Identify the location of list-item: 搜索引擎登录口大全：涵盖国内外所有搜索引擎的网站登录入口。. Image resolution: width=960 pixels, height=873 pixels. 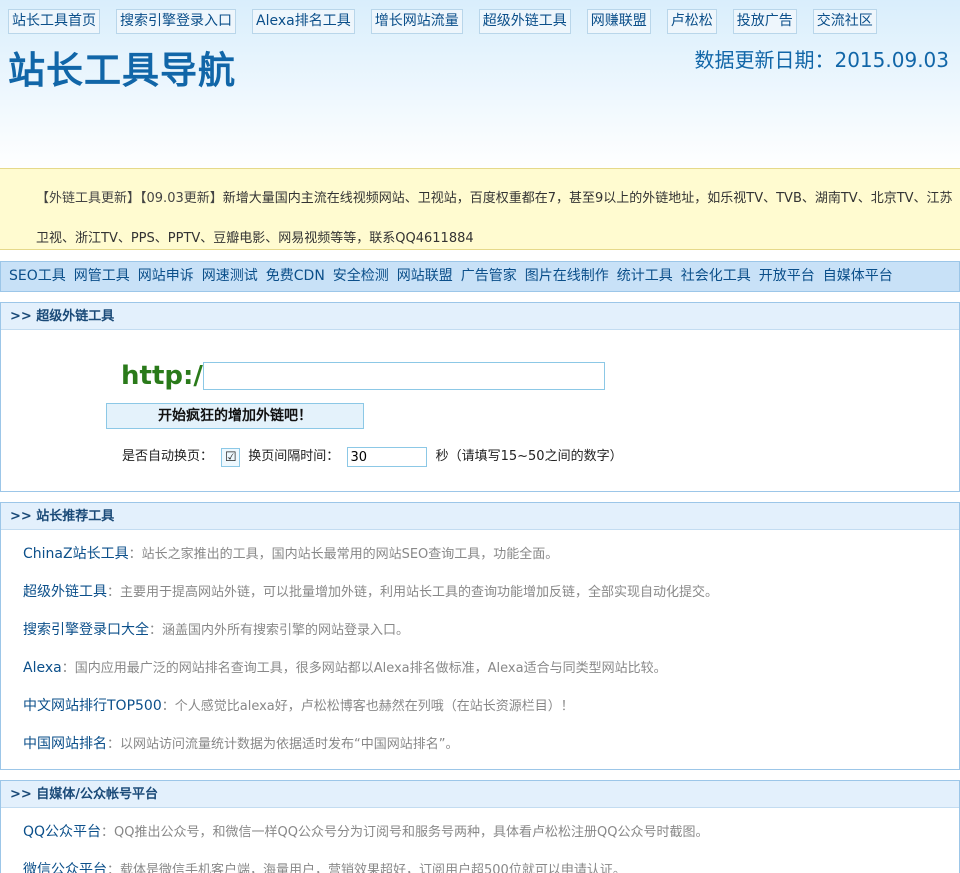
(491, 630).